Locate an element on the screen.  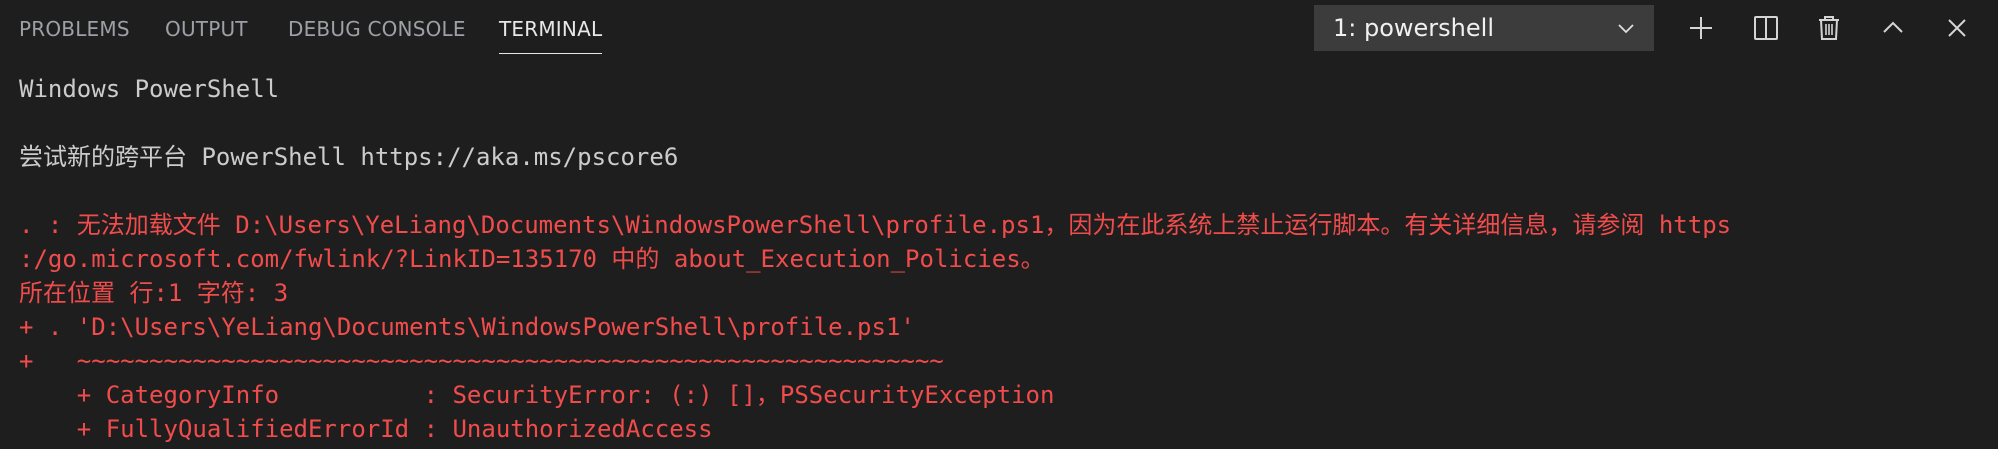
terminal-select: 1: powershell is located at coordinates (1484, 28).